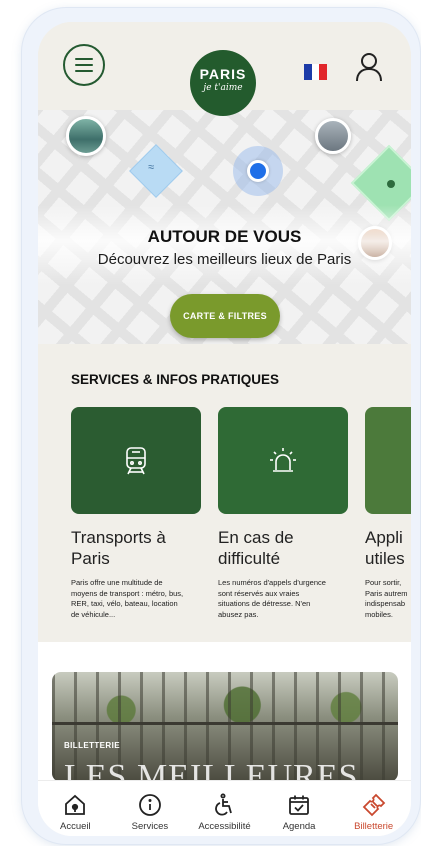  What do you see at coordinates (156, 171) in the screenshot?
I see `water-marker: ≈` at bounding box center [156, 171].